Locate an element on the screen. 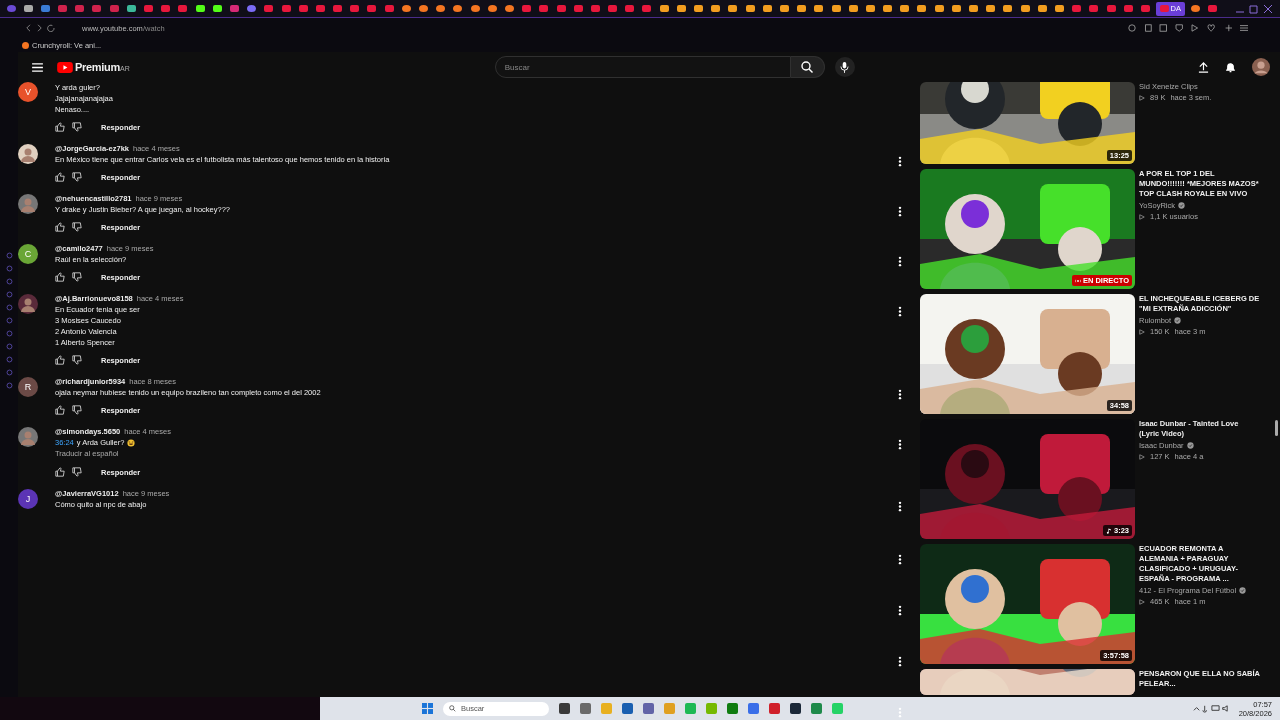  upload-icon is located at coordinates (1203, 67).